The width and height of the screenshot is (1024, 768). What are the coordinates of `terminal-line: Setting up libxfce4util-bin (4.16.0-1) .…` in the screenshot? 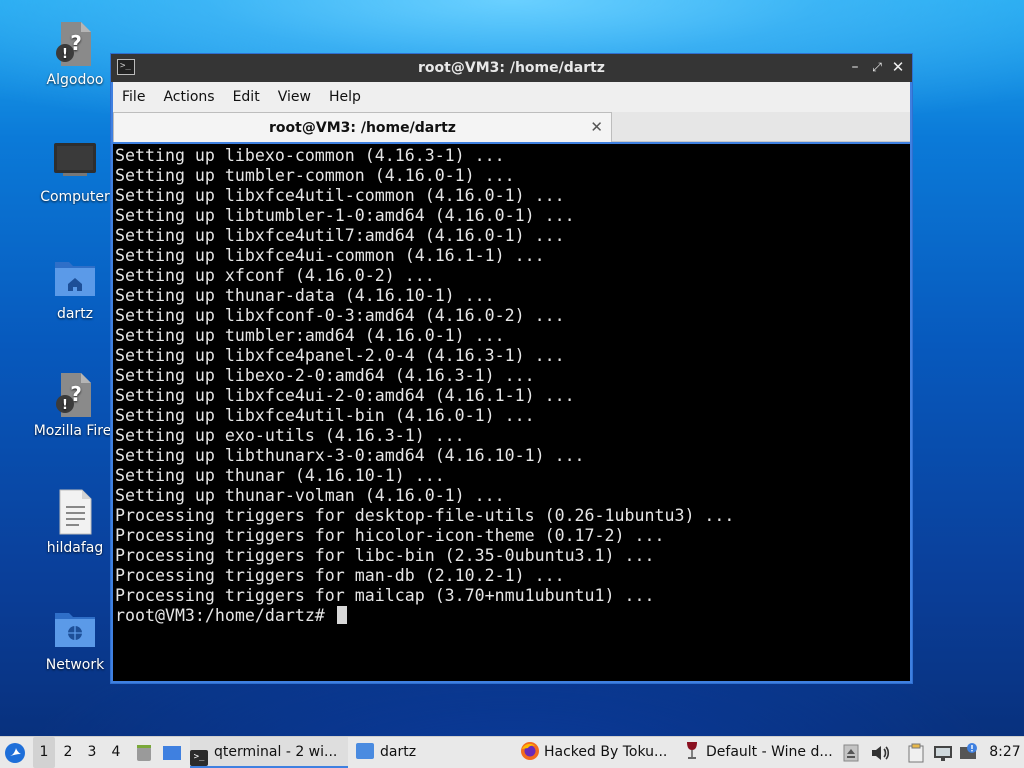 It's located at (325, 415).